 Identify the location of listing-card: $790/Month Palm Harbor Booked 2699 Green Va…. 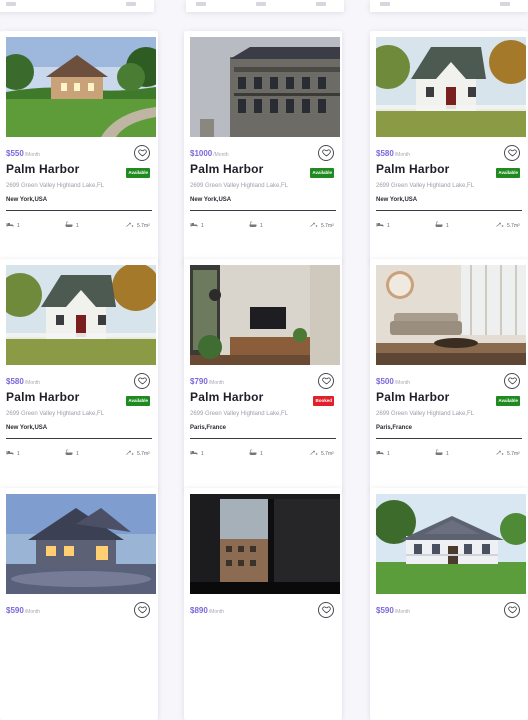
(263, 375).